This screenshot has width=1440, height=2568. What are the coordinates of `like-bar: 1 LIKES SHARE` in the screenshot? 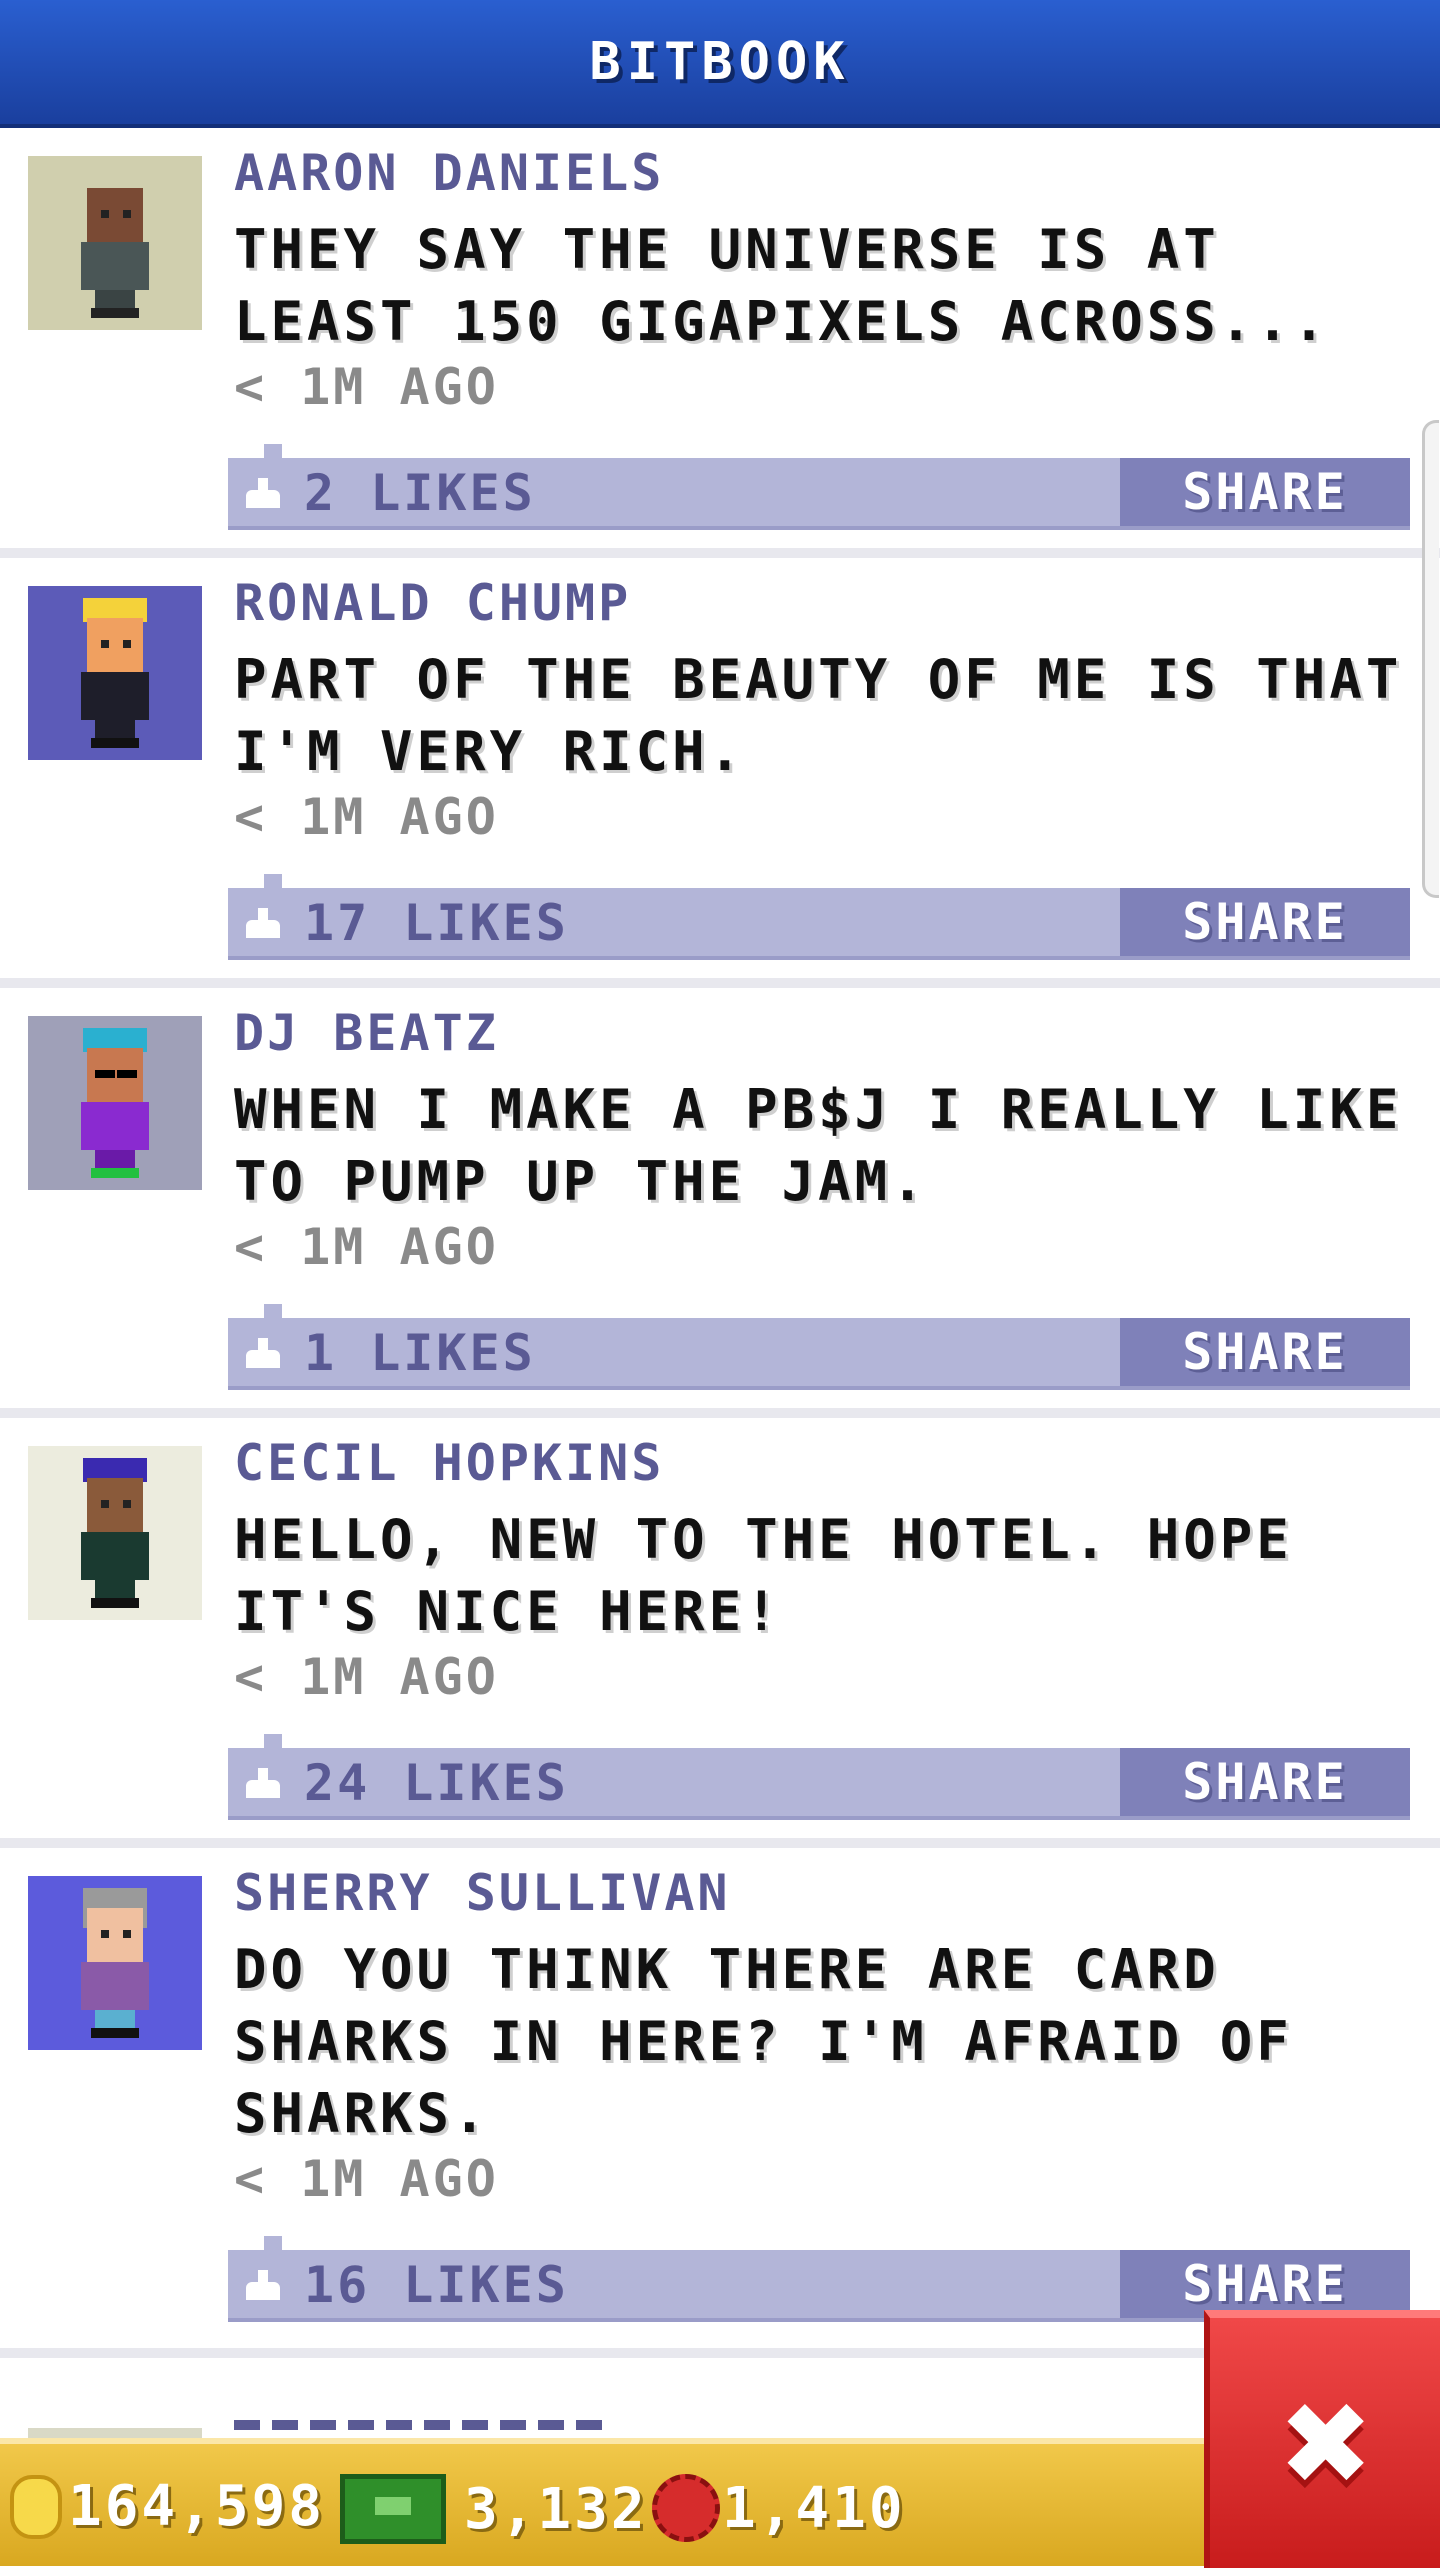 It's located at (819, 1347).